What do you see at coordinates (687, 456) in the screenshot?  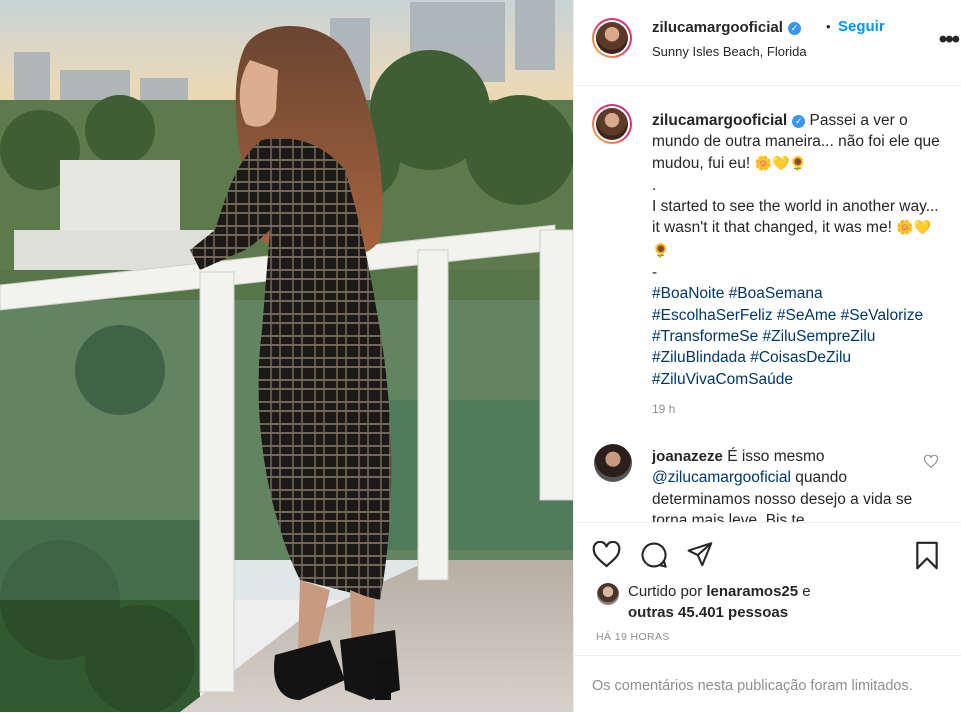 I see `commenter-username: joanazeze` at bounding box center [687, 456].